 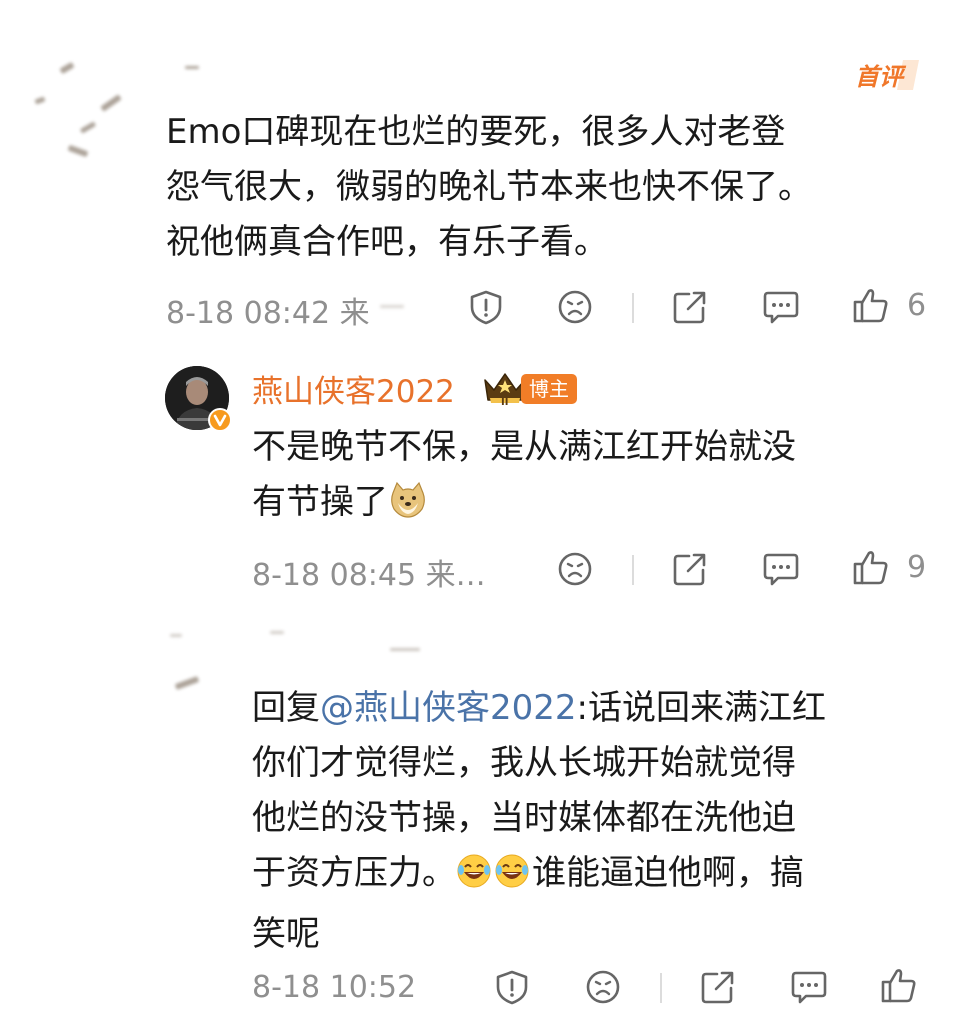 What do you see at coordinates (881, 77) in the screenshot?
I see `svg-text: 首评` at bounding box center [881, 77].